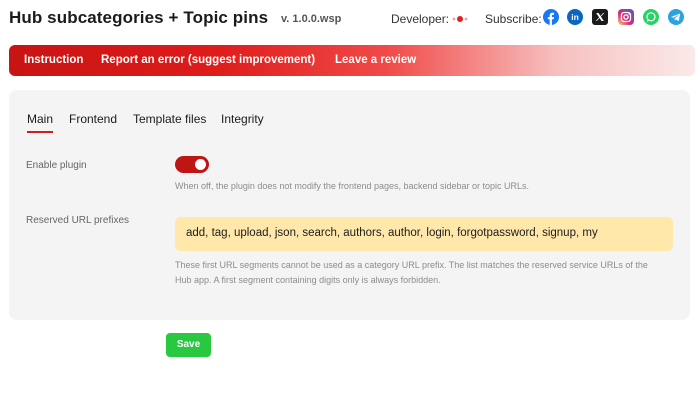 The height and width of the screenshot is (416, 700). I want to click on whatsapp-icon, so click(651, 17).